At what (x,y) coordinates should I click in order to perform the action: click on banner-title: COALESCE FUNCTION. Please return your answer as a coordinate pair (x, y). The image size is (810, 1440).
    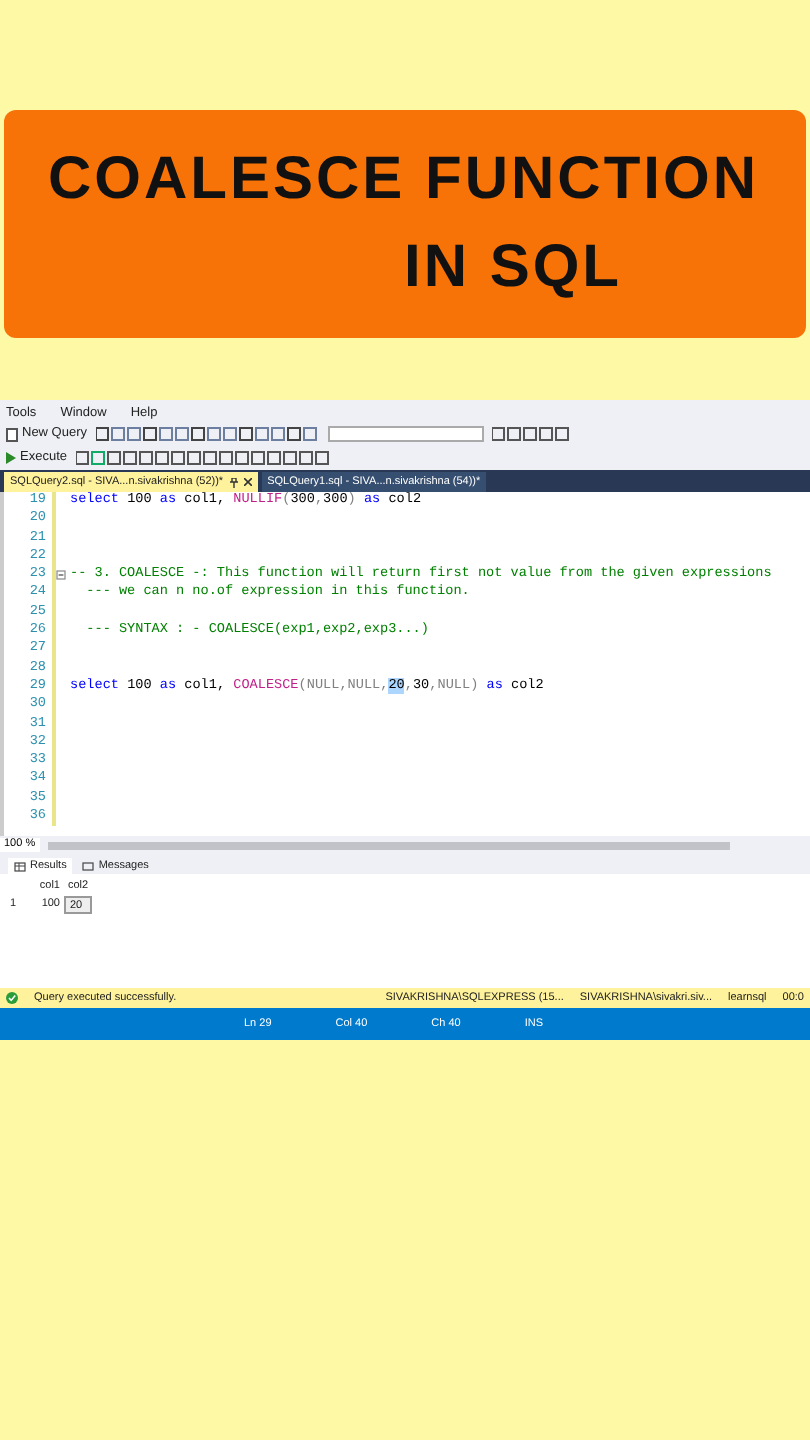
    Looking at the image, I should click on (403, 180).